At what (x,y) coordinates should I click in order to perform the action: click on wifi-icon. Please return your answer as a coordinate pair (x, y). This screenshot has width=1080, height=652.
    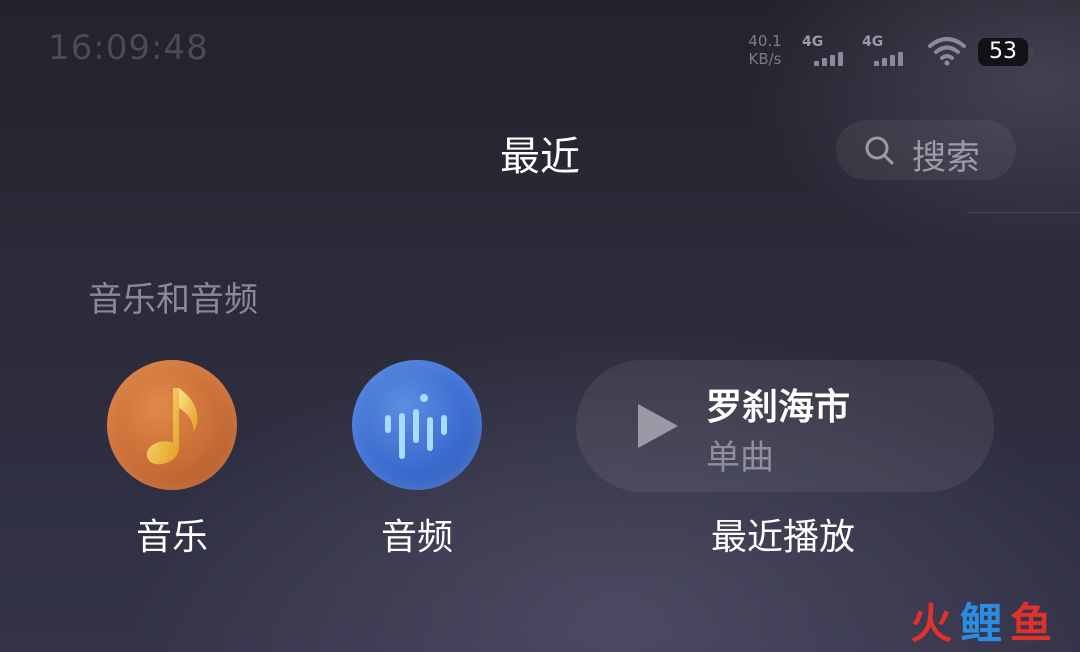
    Looking at the image, I should click on (947, 51).